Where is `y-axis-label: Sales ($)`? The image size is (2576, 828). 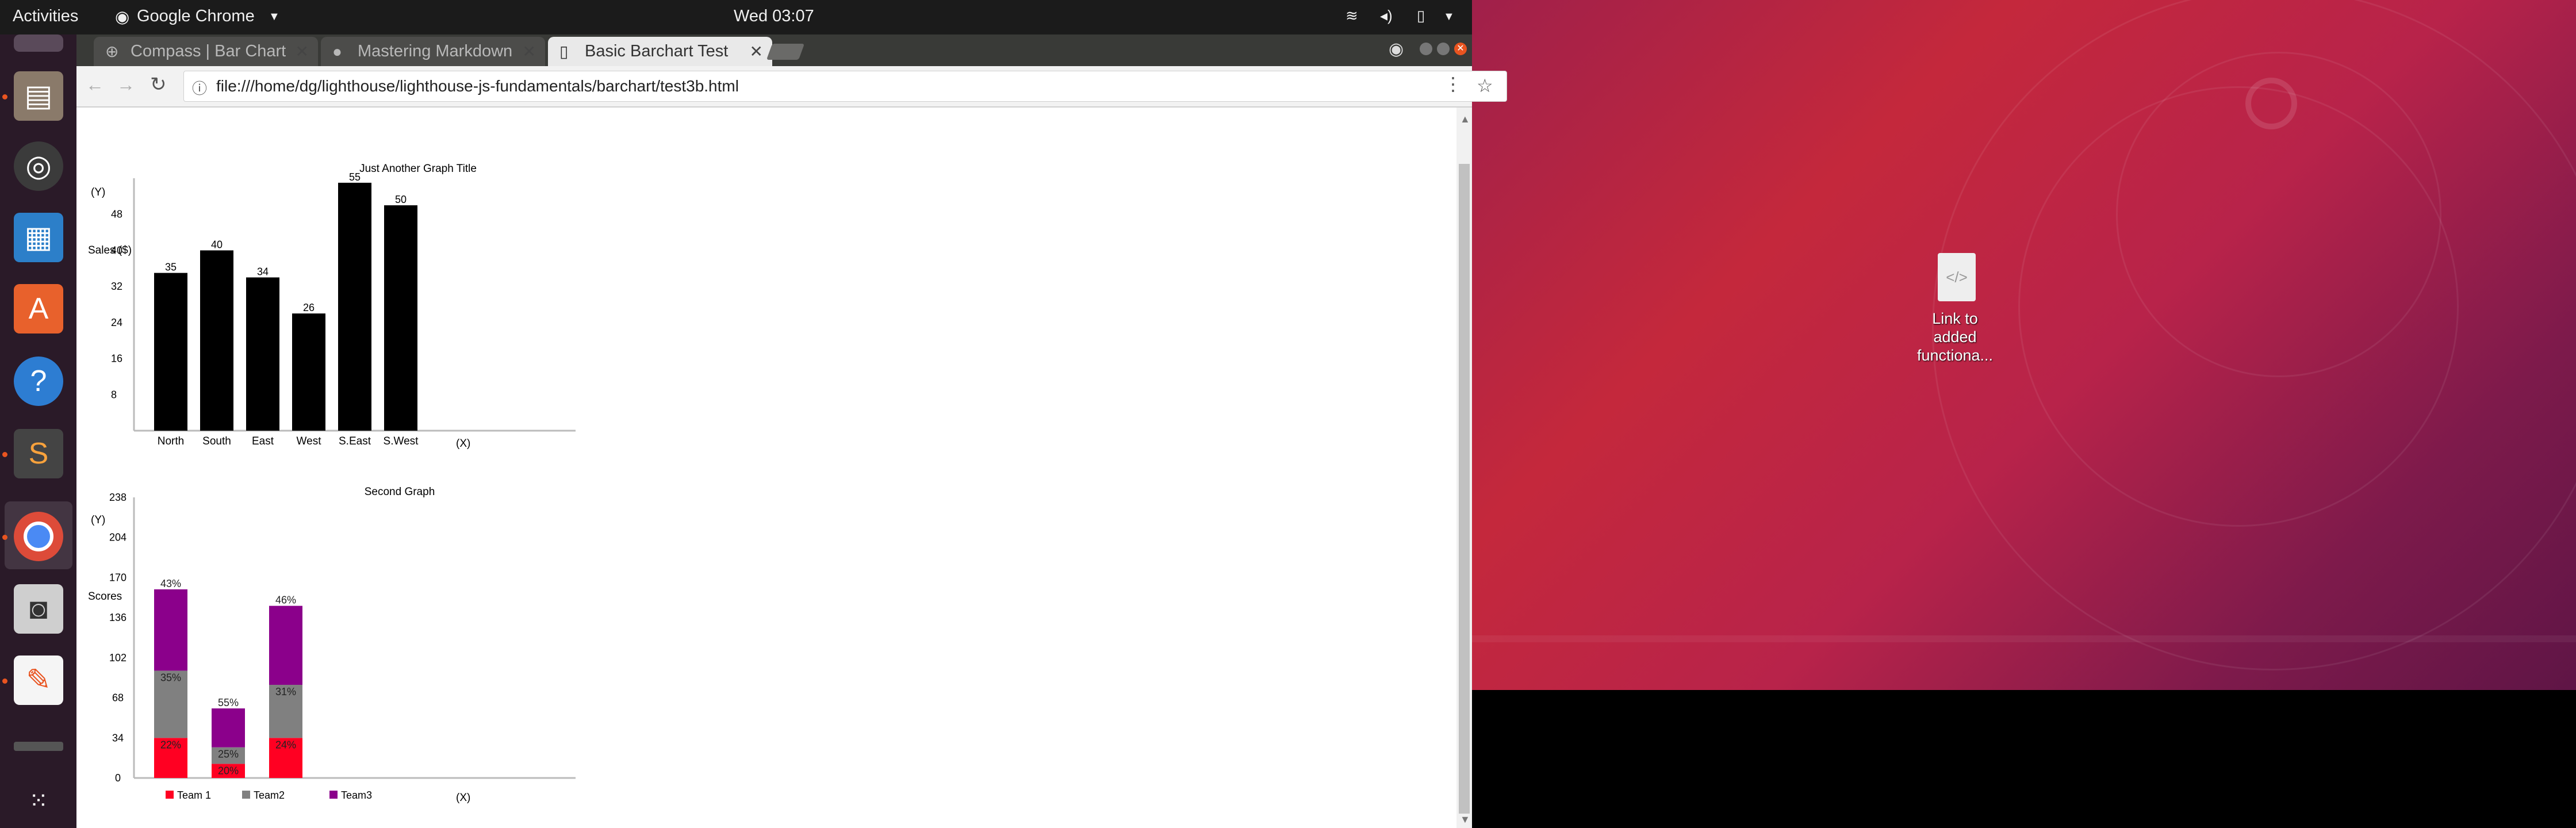 y-axis-label: Sales ($) is located at coordinates (110, 250).